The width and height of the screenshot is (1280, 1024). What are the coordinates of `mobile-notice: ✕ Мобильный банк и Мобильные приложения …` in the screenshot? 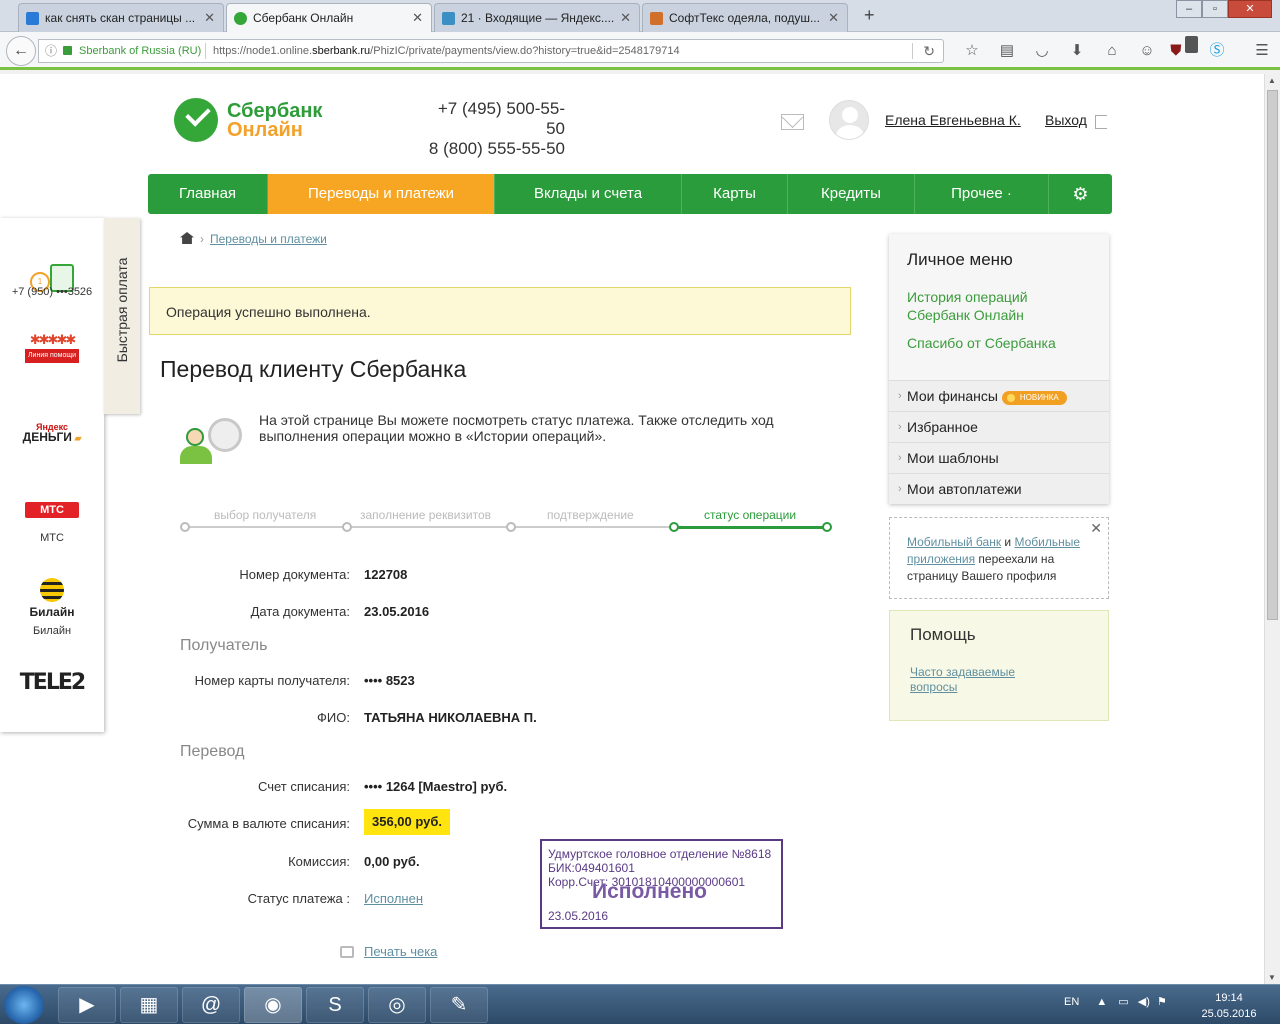 It's located at (999, 558).